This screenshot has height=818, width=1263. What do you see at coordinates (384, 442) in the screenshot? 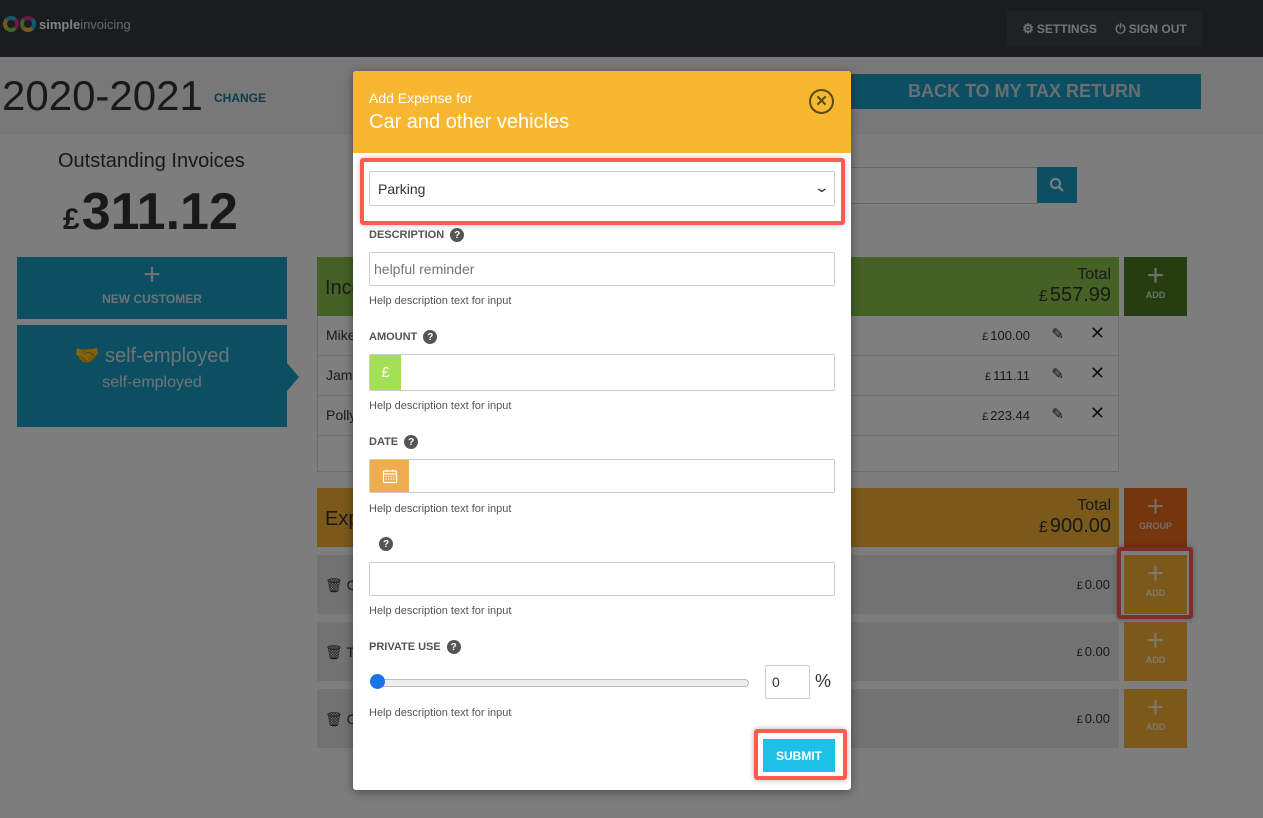
I see `date-label-text: DATE` at bounding box center [384, 442].